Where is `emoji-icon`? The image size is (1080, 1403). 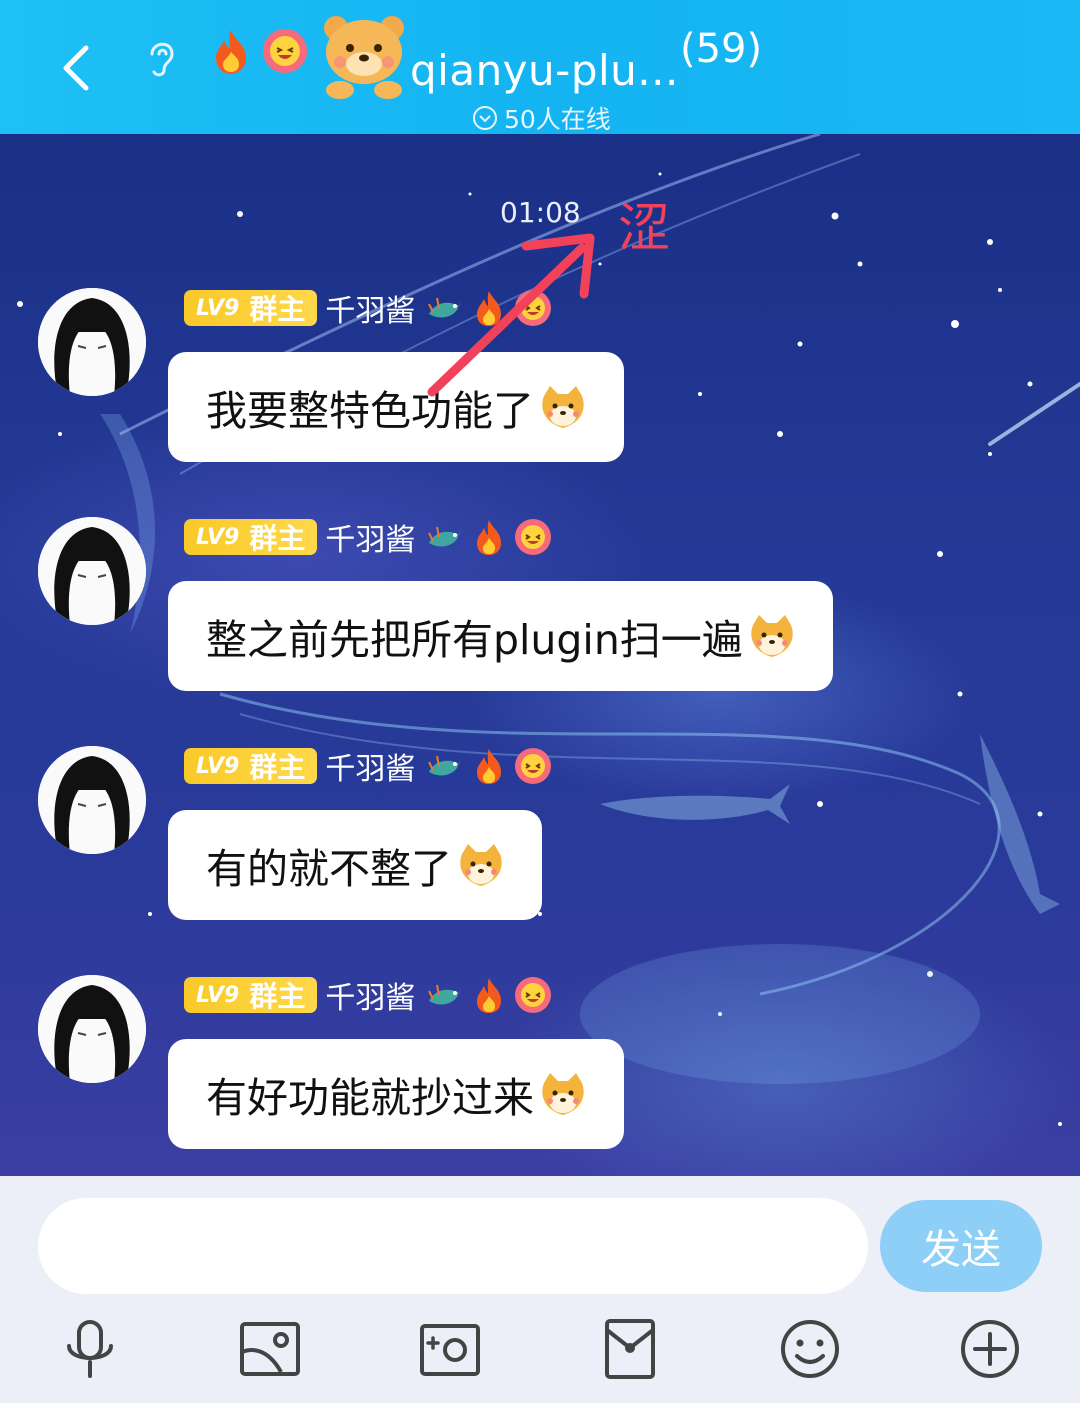
emoji-icon is located at coordinates (810, 1349).